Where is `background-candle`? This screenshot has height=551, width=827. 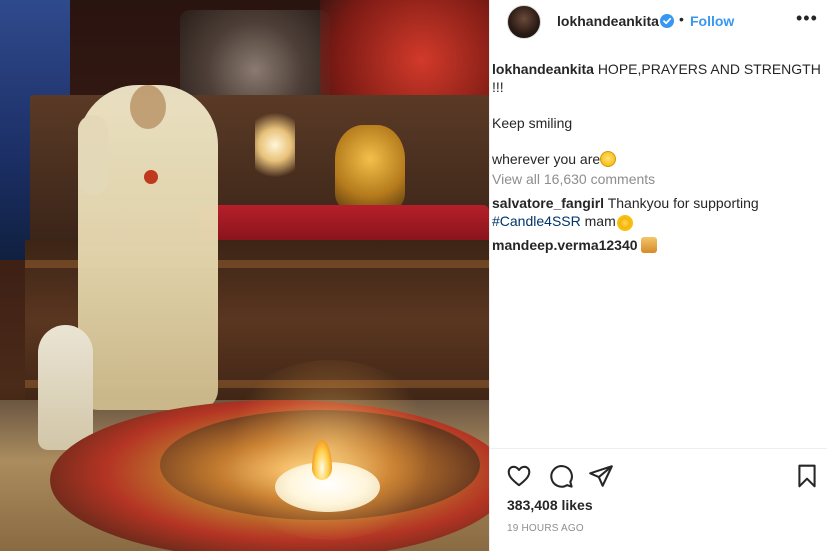 background-candle is located at coordinates (275, 145).